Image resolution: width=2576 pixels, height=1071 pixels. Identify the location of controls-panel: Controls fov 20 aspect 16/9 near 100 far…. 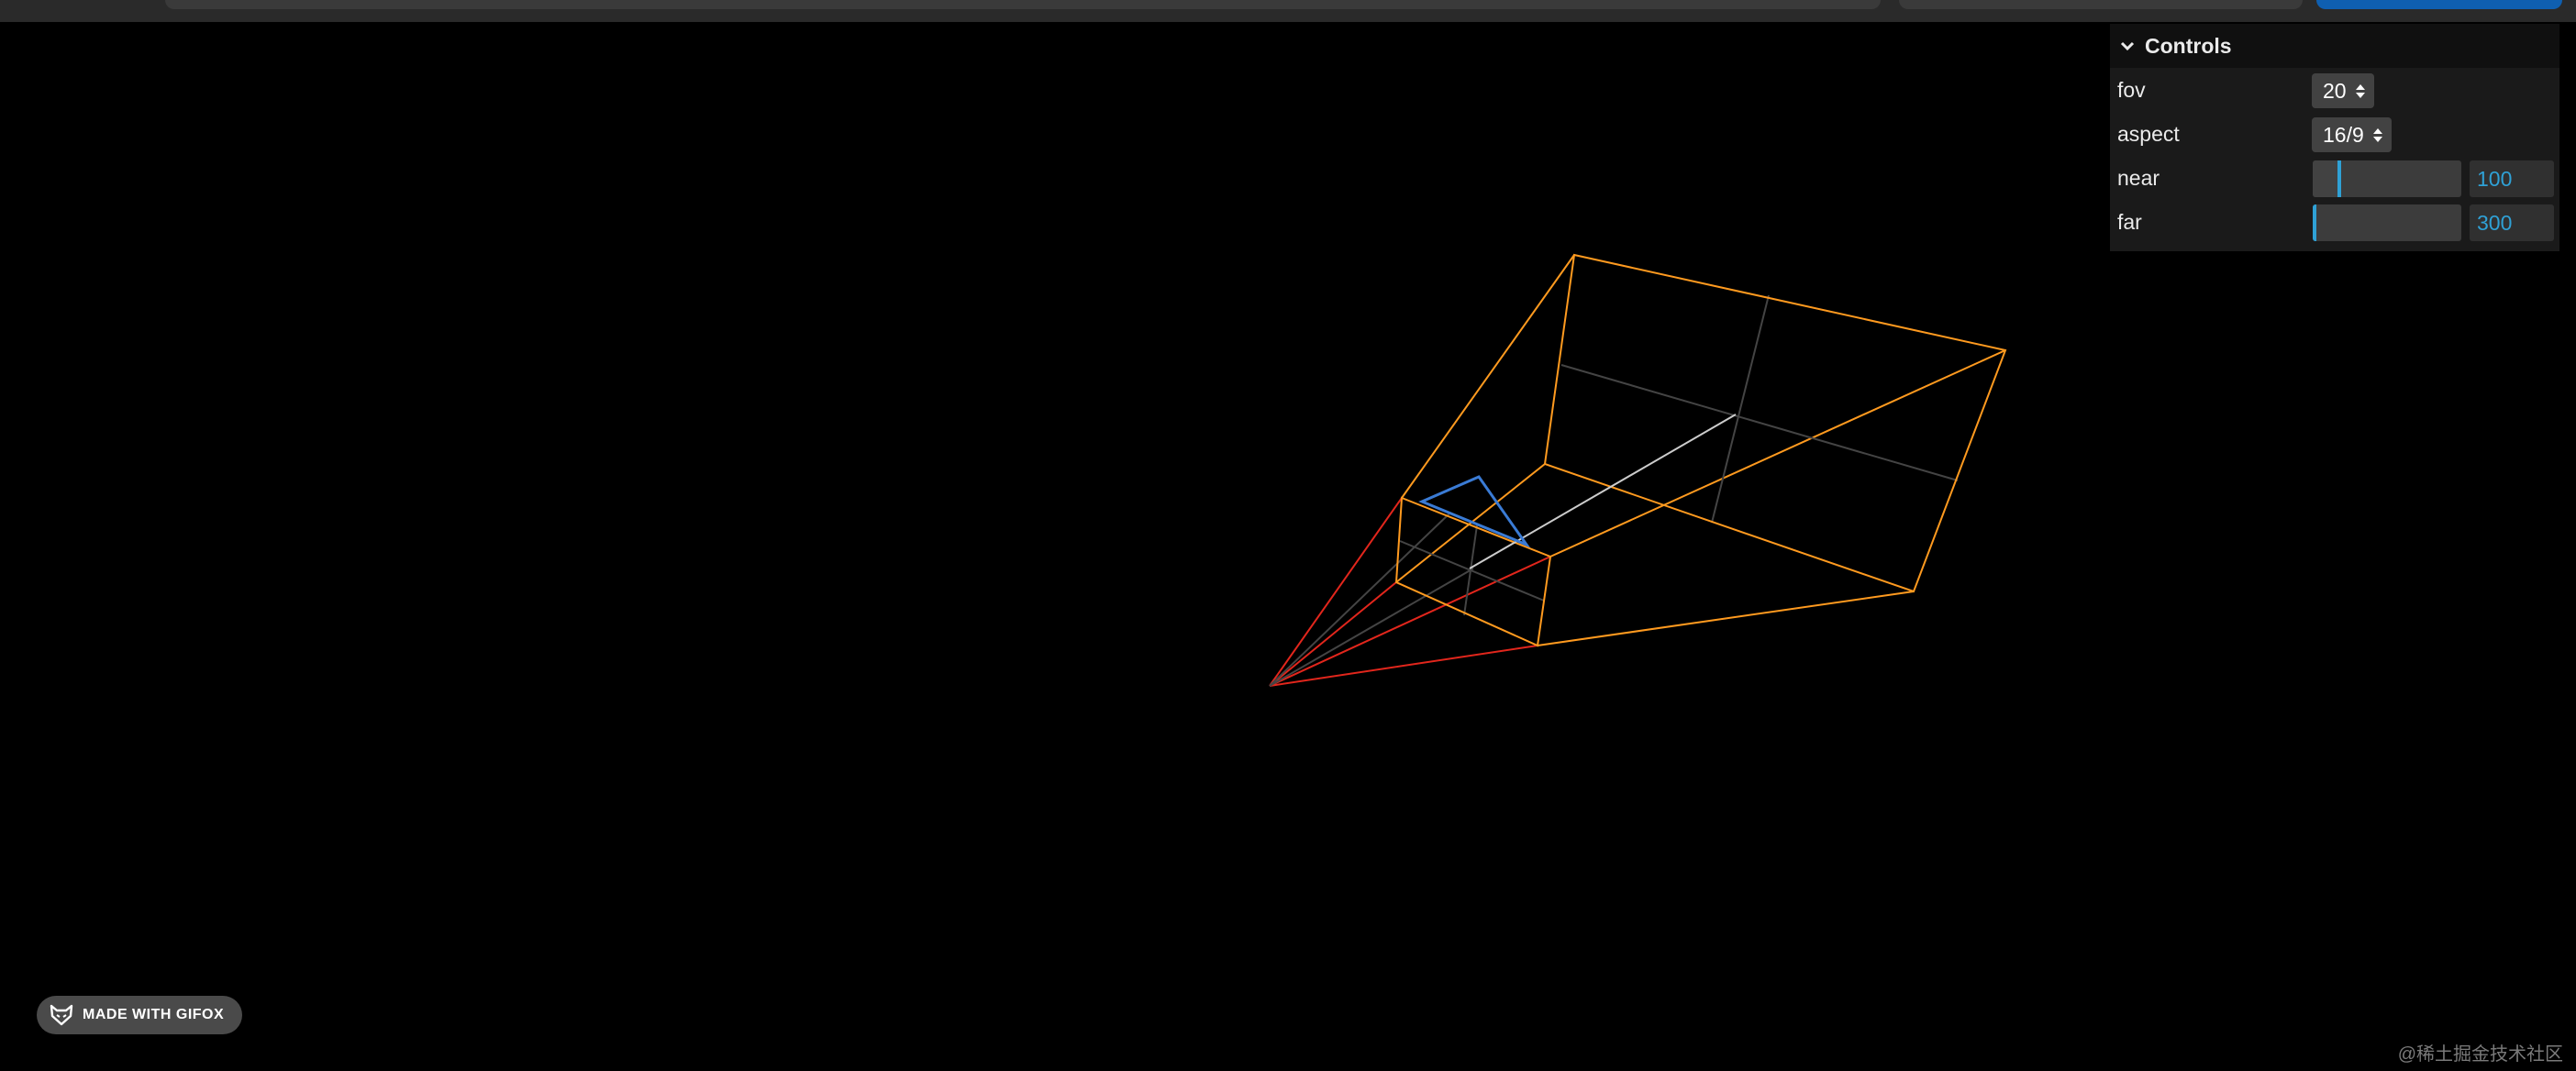
(2334, 137).